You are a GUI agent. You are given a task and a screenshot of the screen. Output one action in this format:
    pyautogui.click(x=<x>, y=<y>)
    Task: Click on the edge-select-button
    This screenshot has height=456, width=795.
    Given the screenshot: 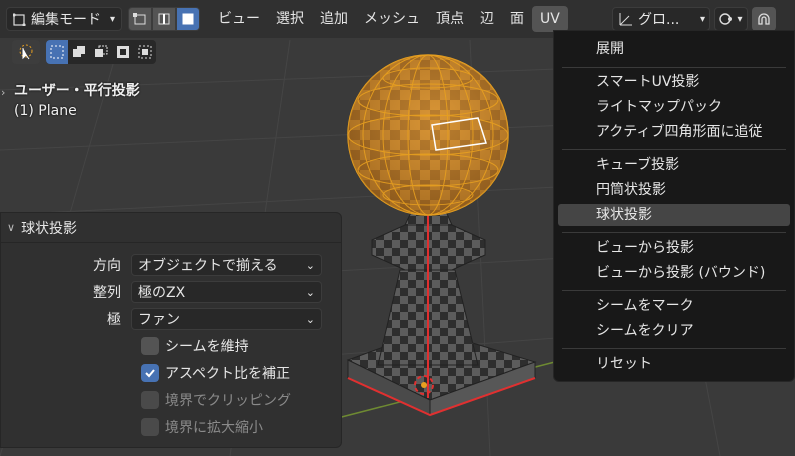 What is the action you would take?
    pyautogui.click(x=164, y=19)
    